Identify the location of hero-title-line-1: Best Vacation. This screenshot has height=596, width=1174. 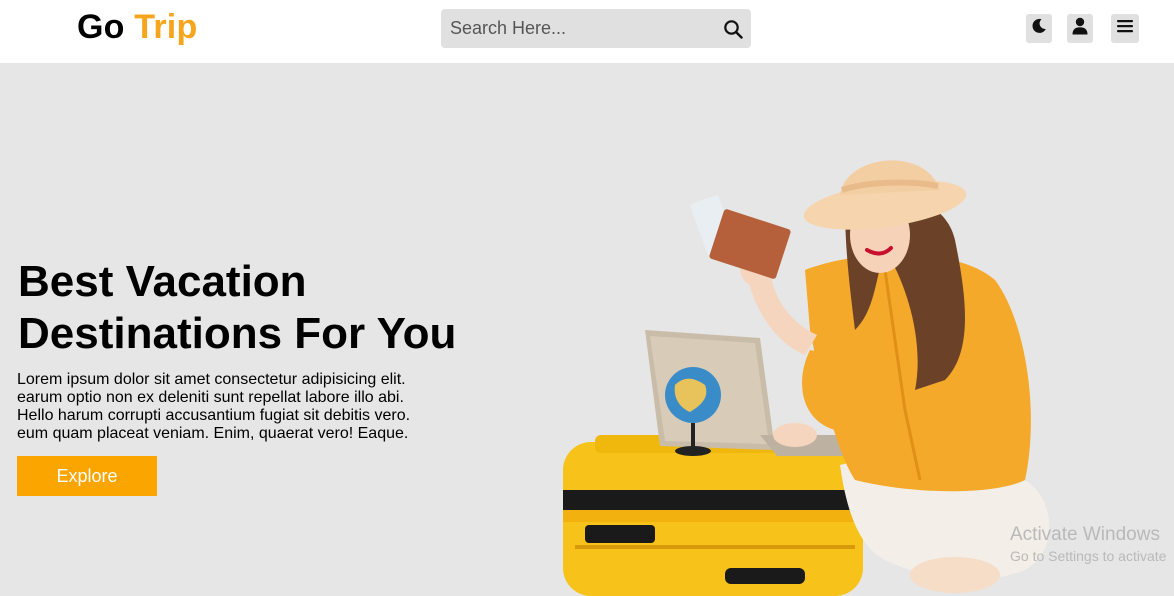
(162, 281).